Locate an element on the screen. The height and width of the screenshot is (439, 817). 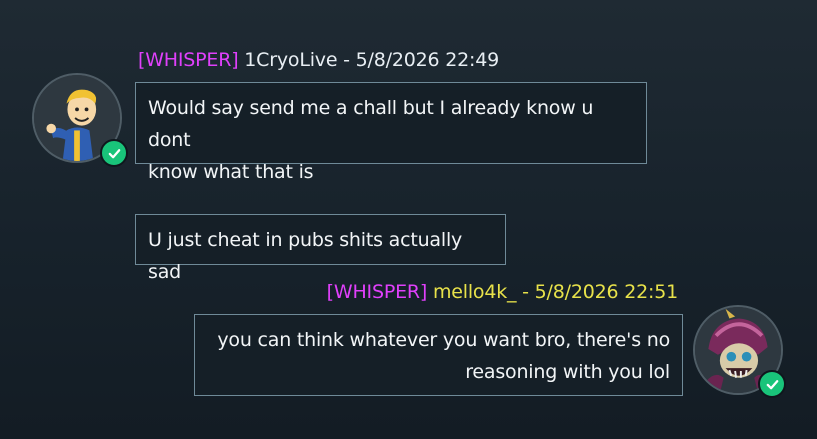
message-bubble: U just cheat in pubs shits actually sad is located at coordinates (320, 248).